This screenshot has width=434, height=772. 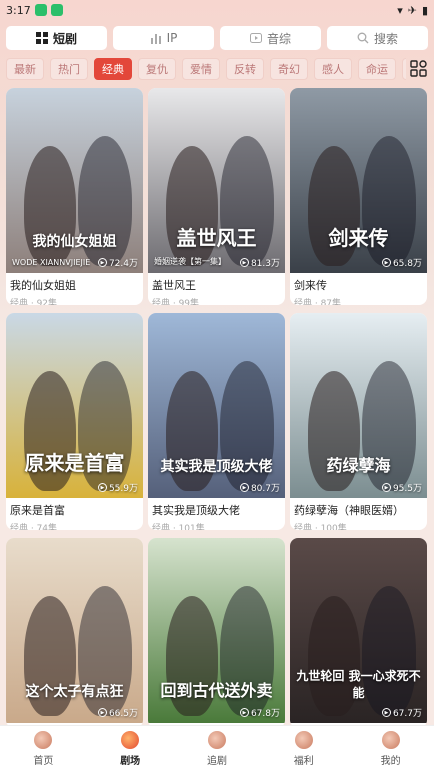 I want to click on battery-icon: ▮, so click(x=424, y=10).